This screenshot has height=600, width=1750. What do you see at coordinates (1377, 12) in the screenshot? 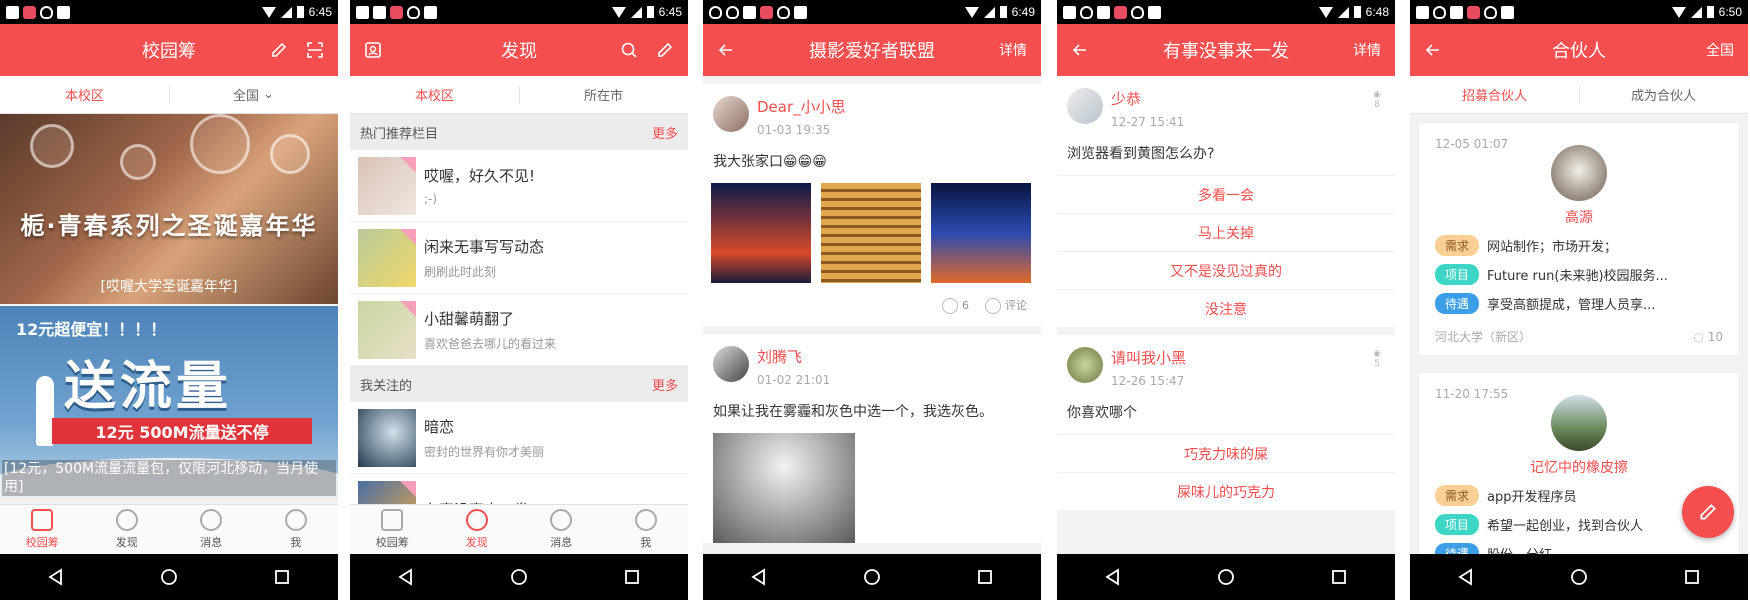
I see `status-time: 6:48` at bounding box center [1377, 12].